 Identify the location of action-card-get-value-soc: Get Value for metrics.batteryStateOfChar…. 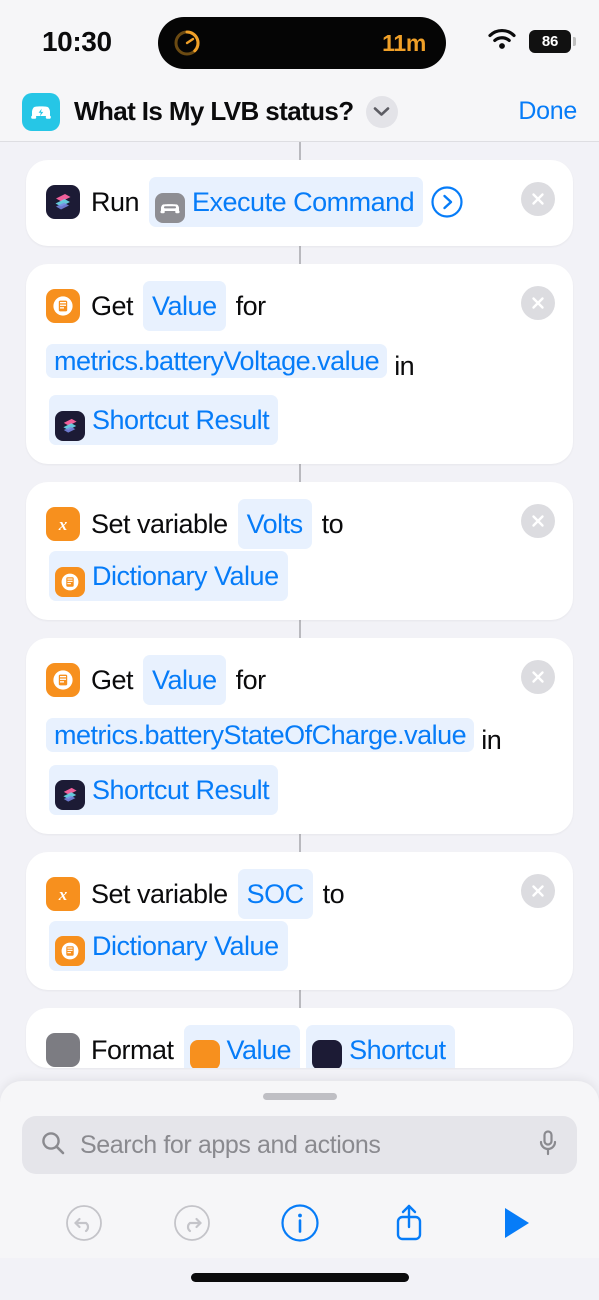
(299, 735).